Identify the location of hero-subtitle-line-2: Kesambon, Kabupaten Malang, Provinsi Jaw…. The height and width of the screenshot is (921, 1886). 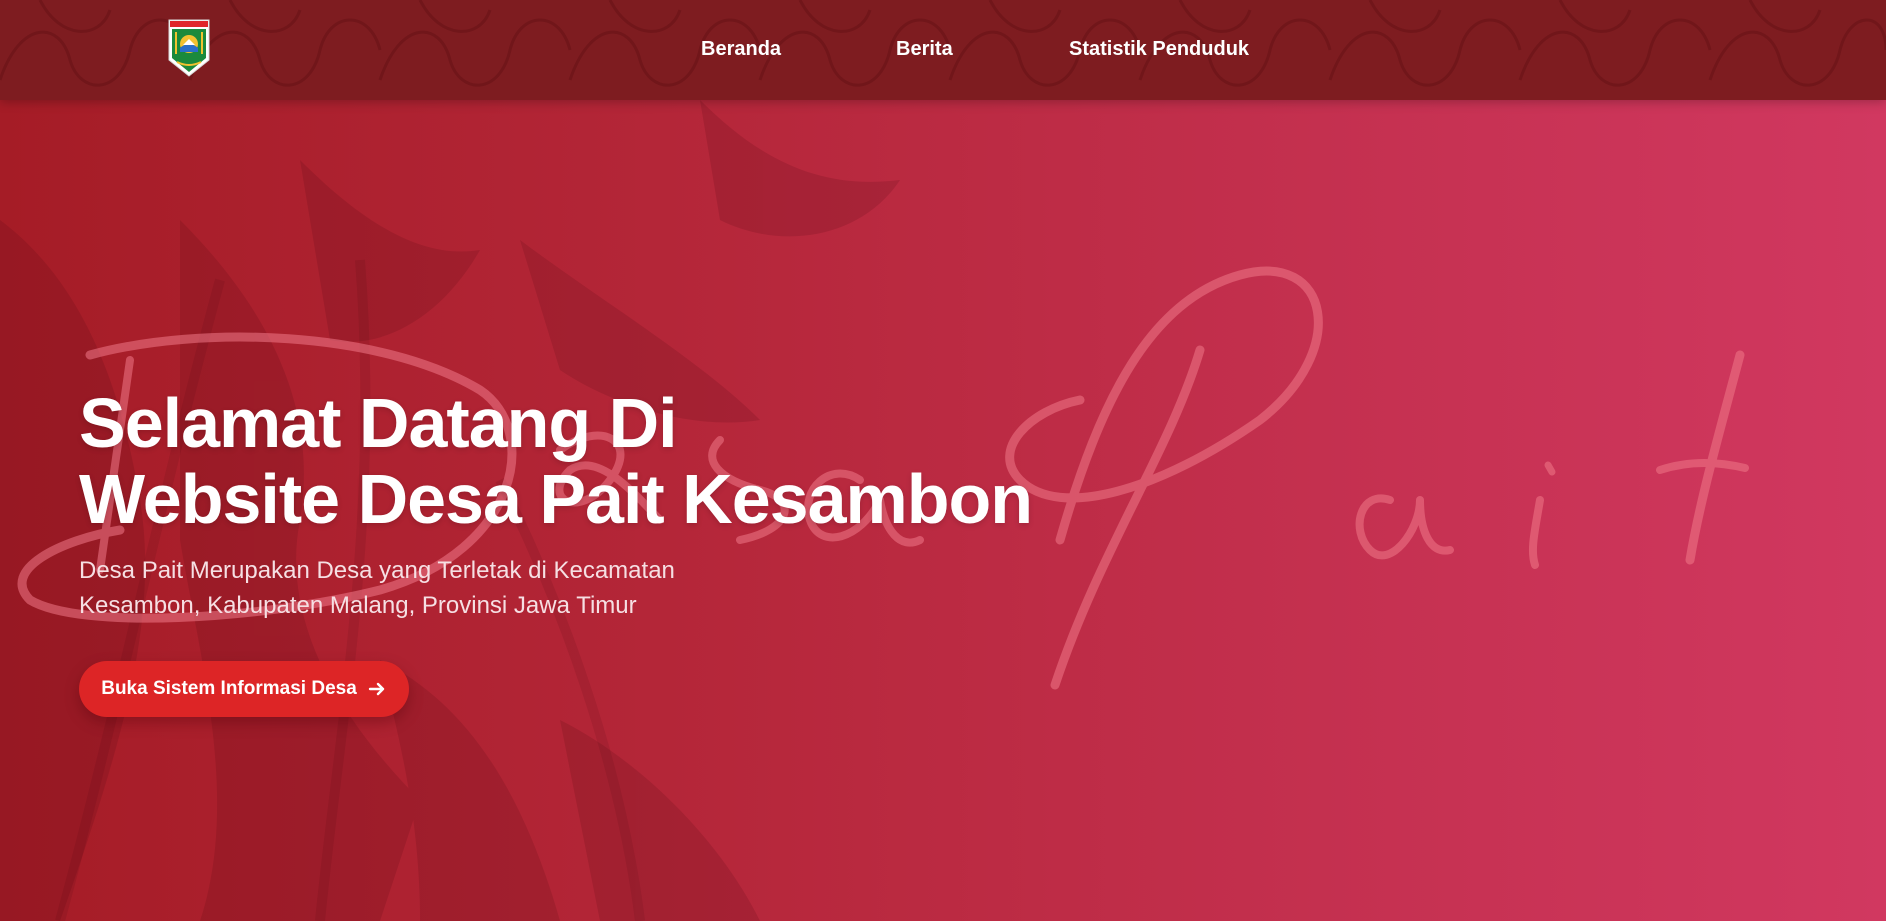
(358, 605).